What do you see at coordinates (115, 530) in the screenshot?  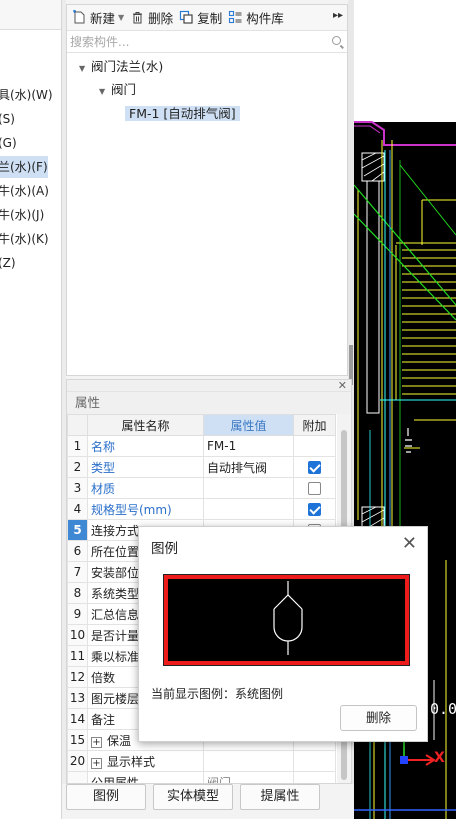 I see `property-name-label: 连接方式` at bounding box center [115, 530].